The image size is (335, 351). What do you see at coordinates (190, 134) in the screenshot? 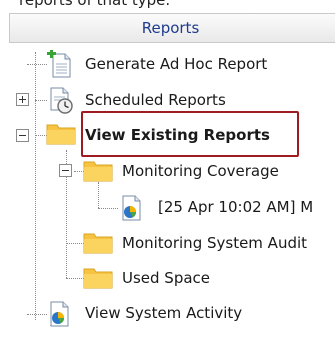
I see `highlight-box` at bounding box center [190, 134].